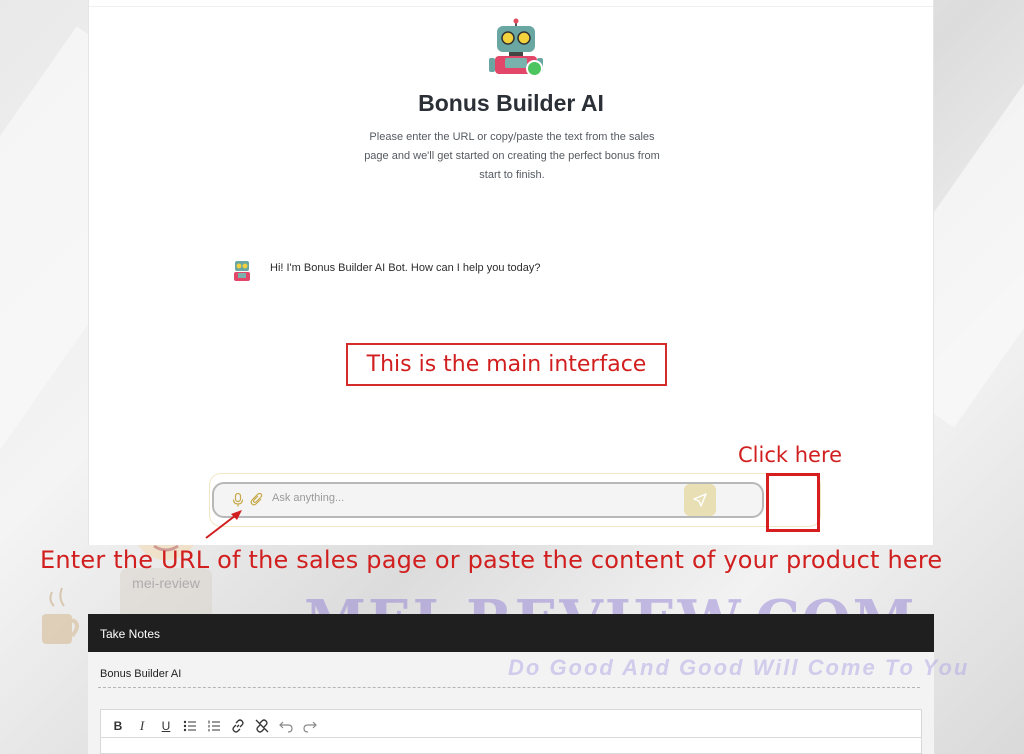 The height and width of the screenshot is (754, 1024). I want to click on bold-button: B, so click(118, 726).